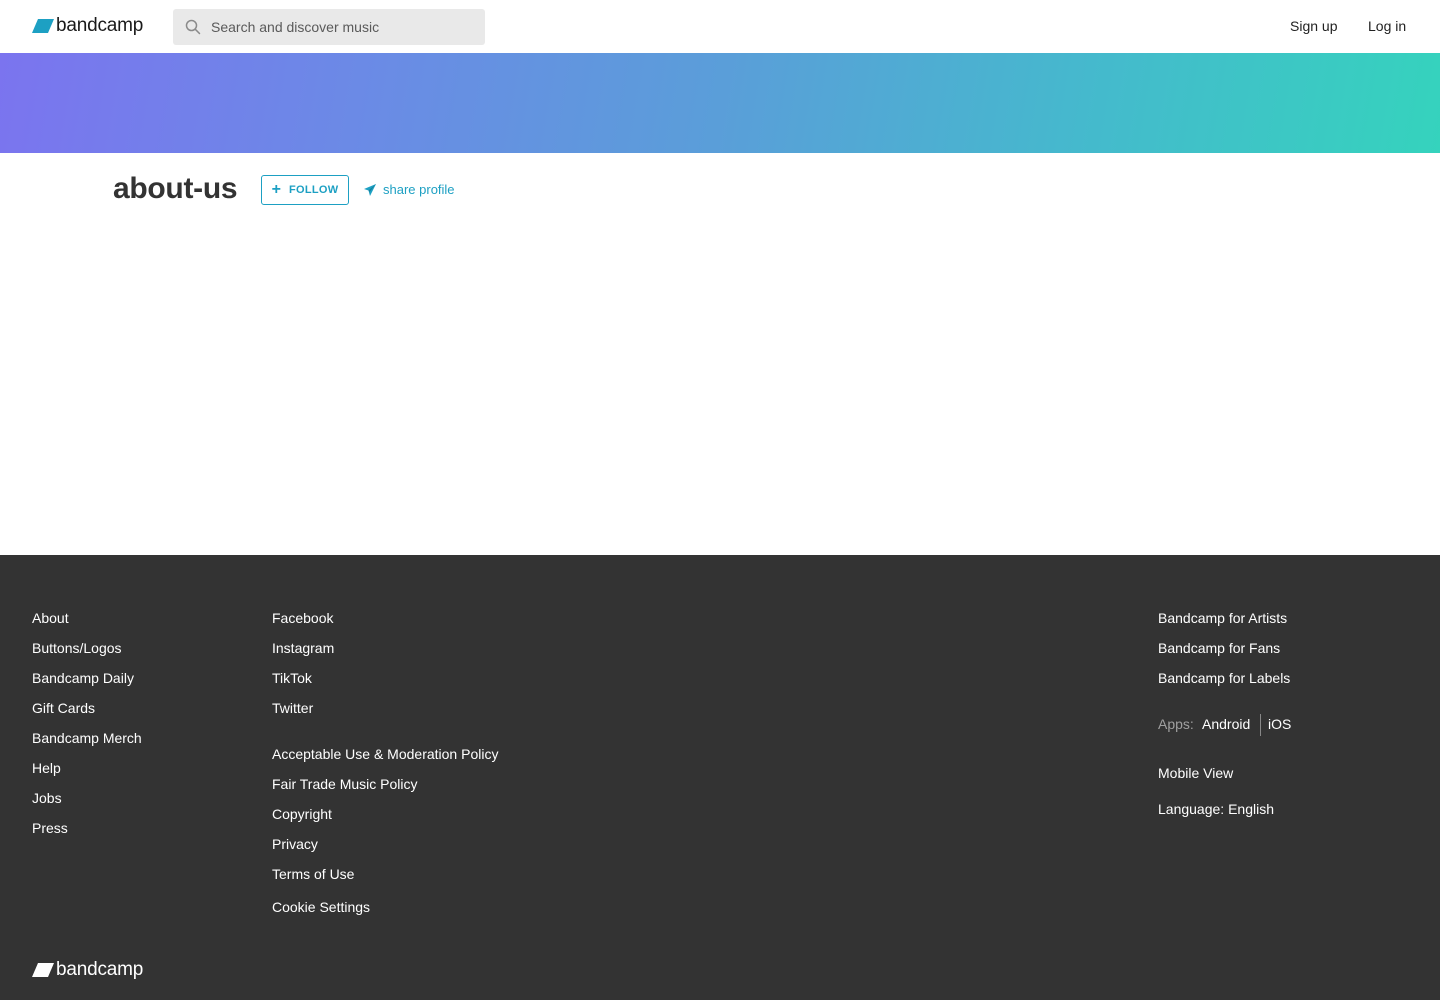 The width and height of the screenshot is (1440, 1000). I want to click on follow-button: + FOLLOW, so click(305, 190).